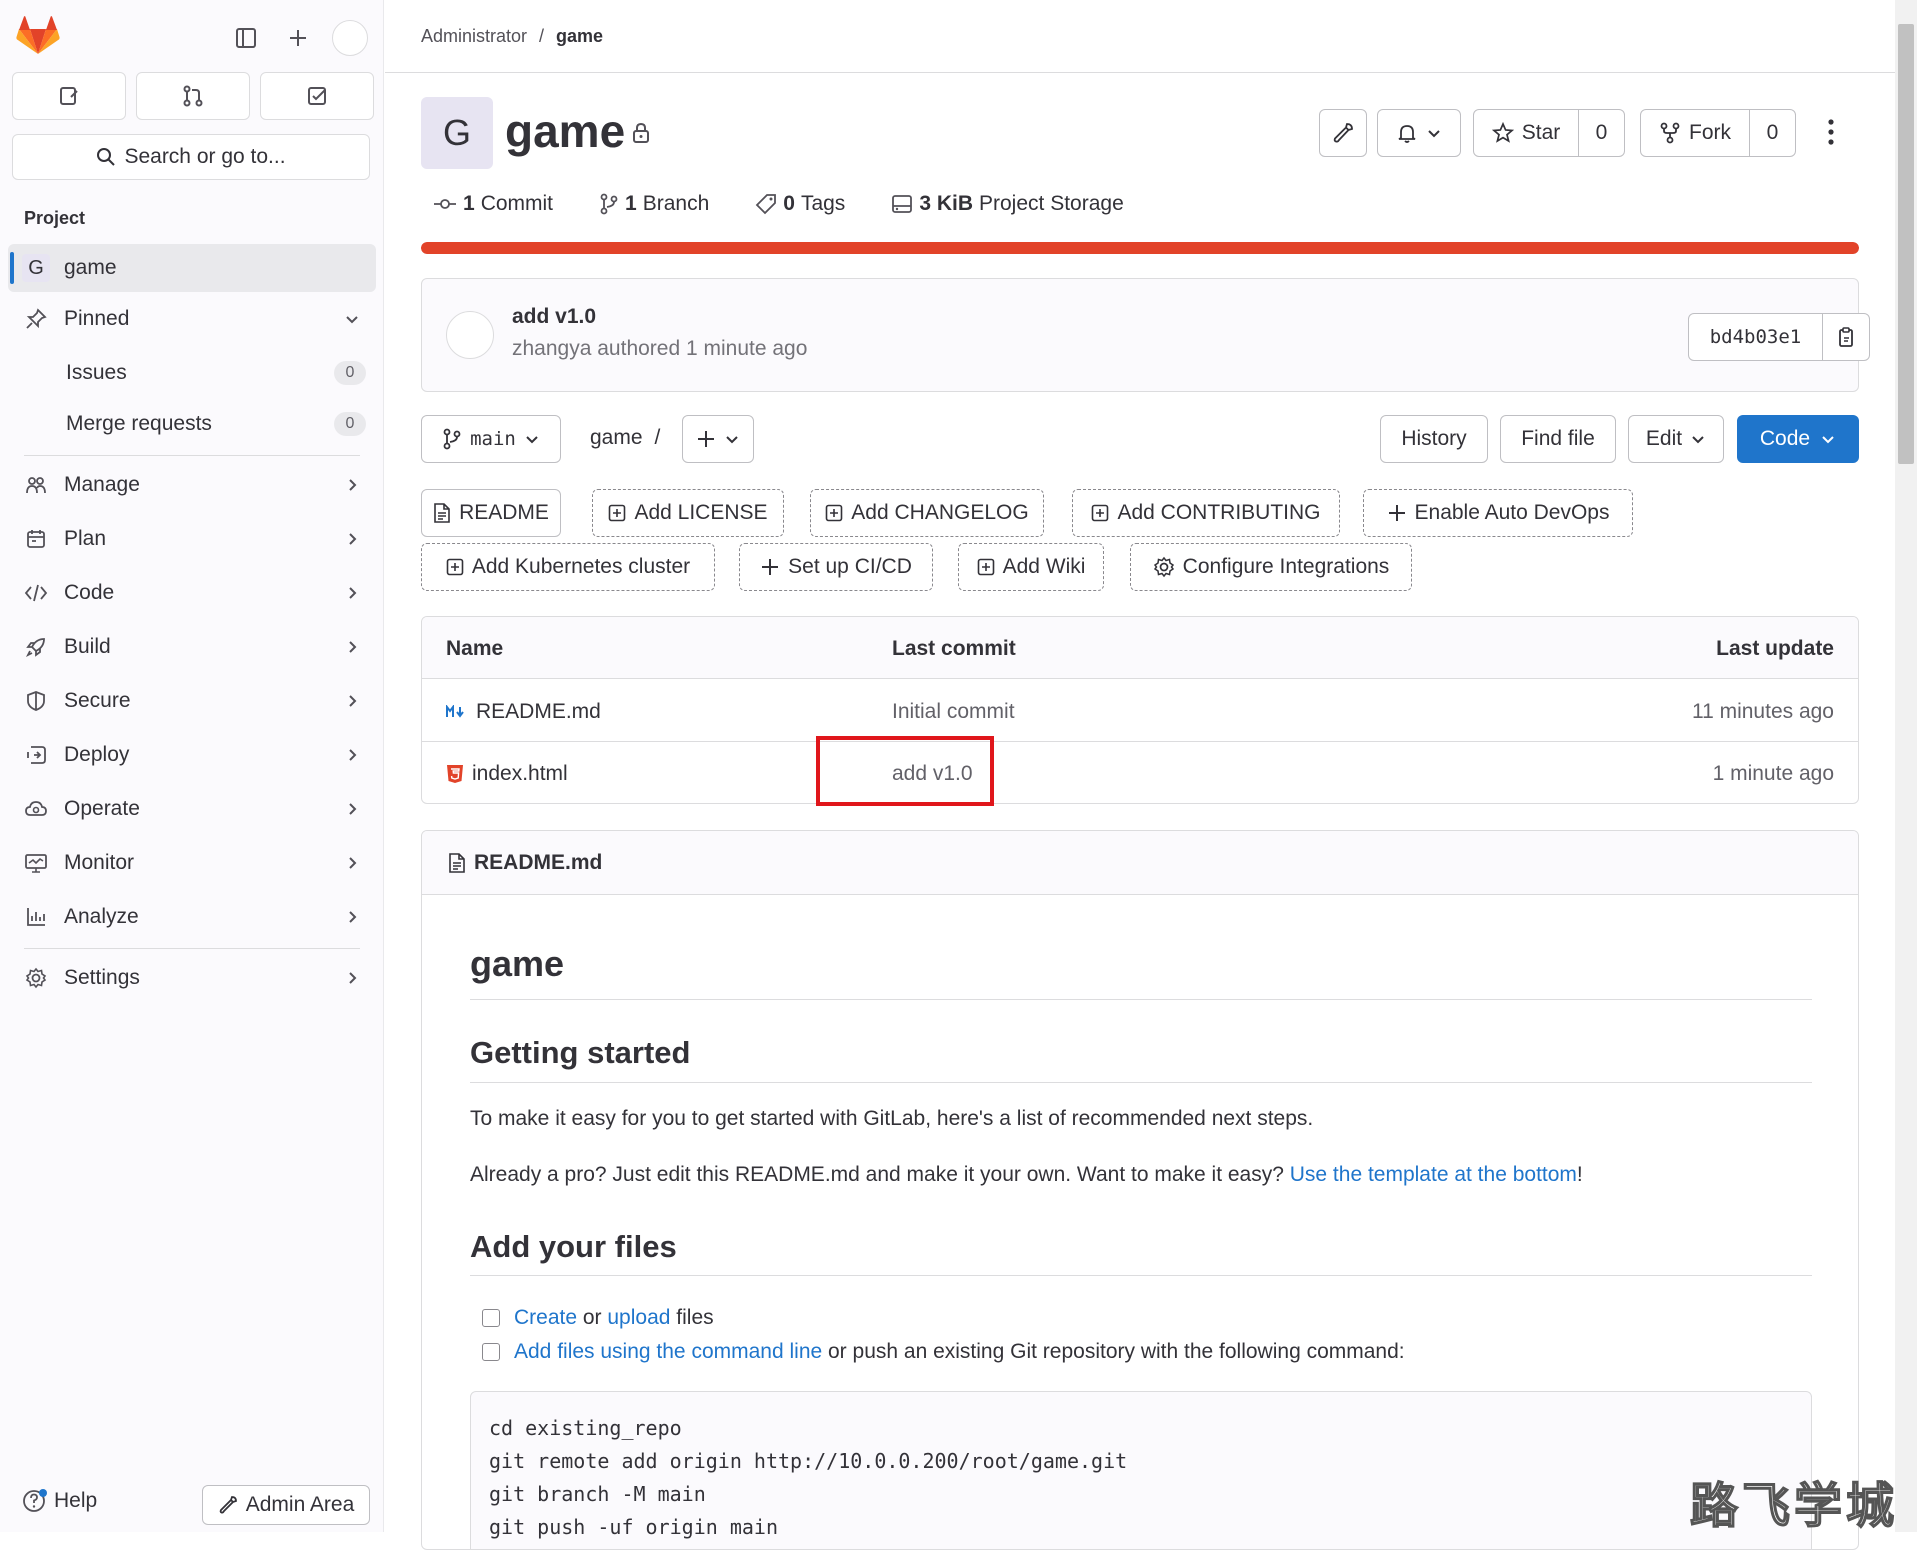 The height and width of the screenshot is (1550, 1917). Describe the element at coordinates (1502, 132) in the screenshot. I see `star-icon` at that location.